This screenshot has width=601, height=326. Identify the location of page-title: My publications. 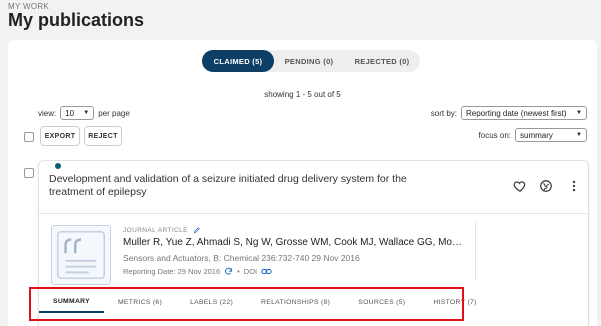
(76, 20).